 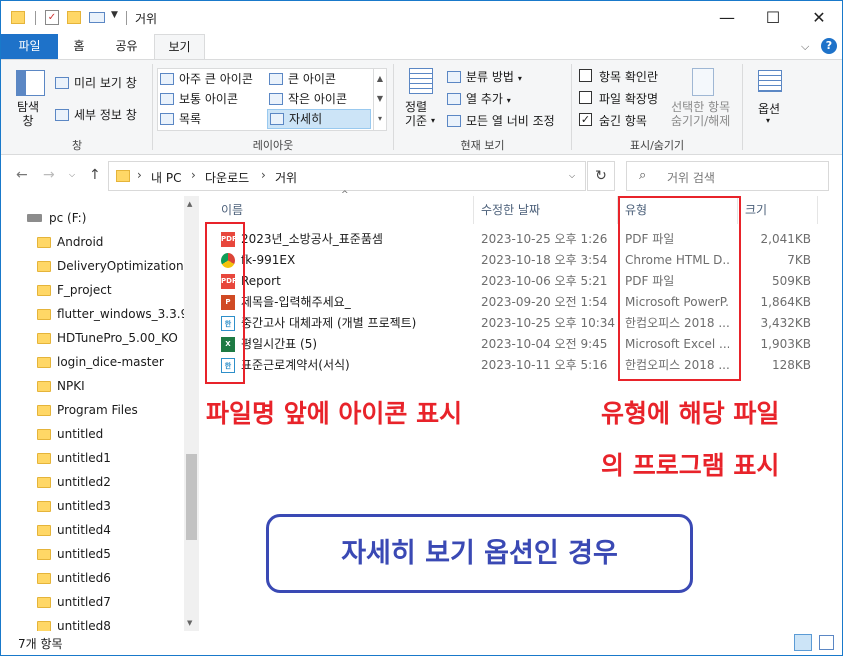 I want to click on tree-item-folder: untitled4, so click(x=93, y=530).